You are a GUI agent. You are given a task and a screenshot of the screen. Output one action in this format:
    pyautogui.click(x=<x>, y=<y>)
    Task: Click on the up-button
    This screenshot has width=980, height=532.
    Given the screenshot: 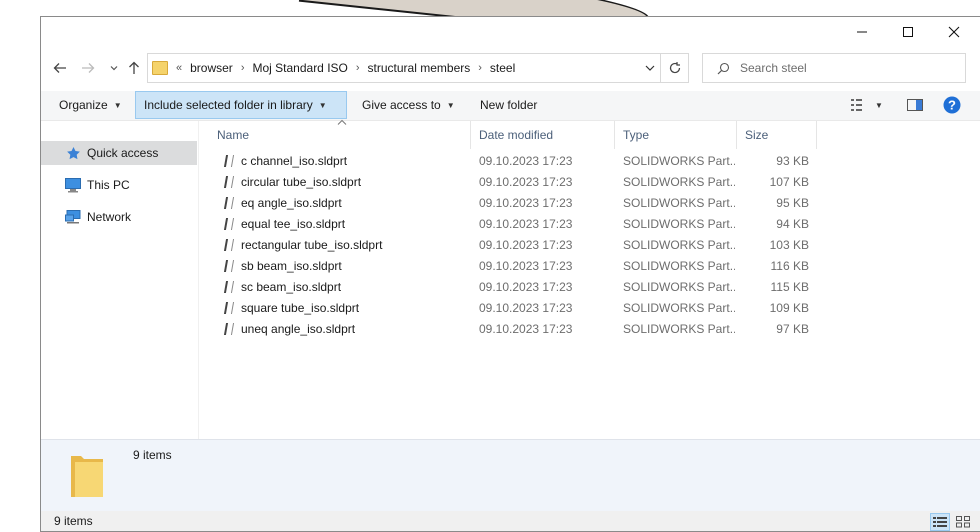 What is the action you would take?
    pyautogui.click(x=134, y=68)
    